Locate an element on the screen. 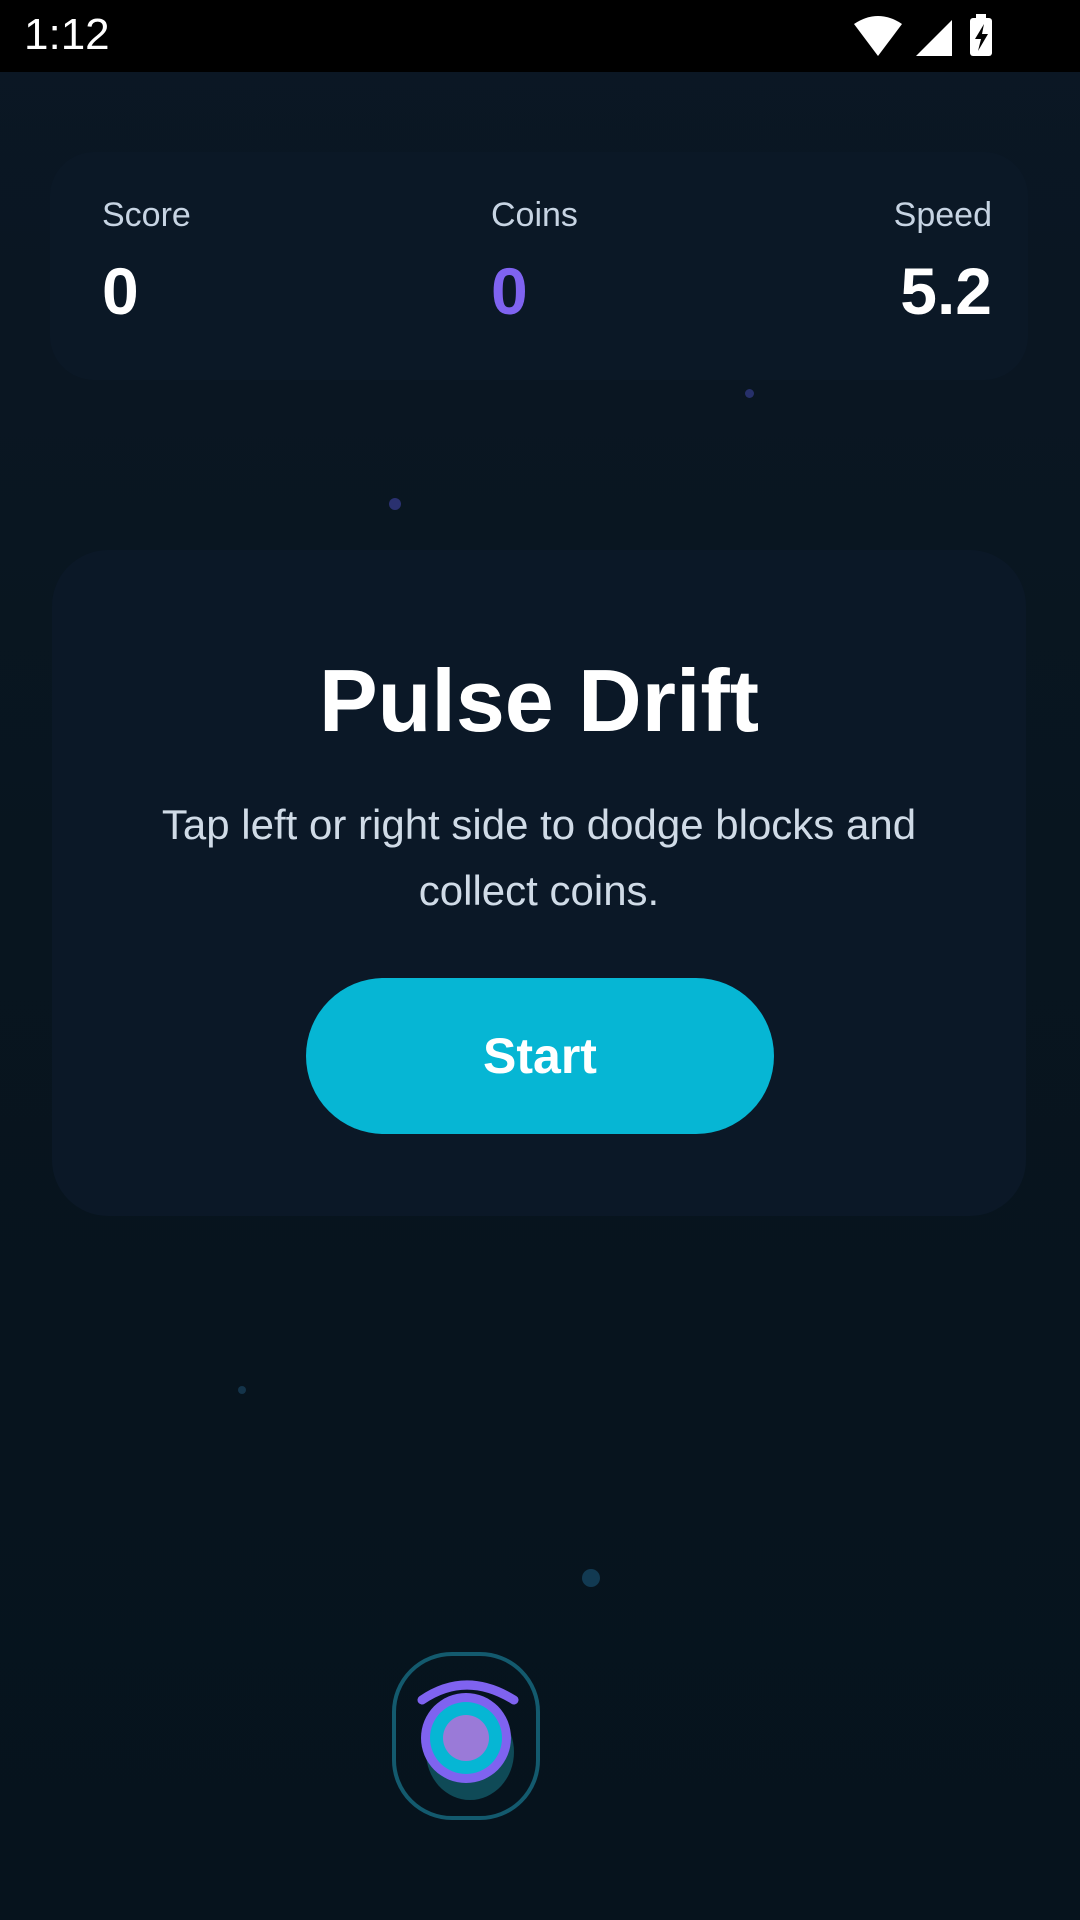 This screenshot has height=1920, width=1080. player is located at coordinates (466, 1736).